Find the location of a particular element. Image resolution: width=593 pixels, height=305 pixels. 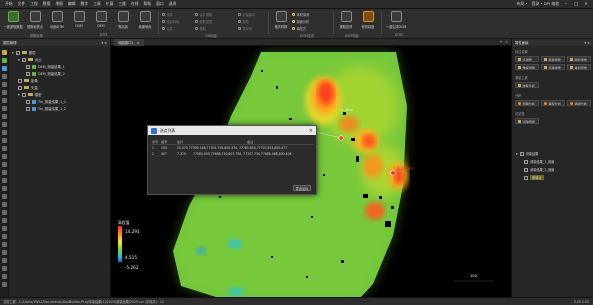

ribbon-split: 分幅裁切 is located at coordinates (246, 14).